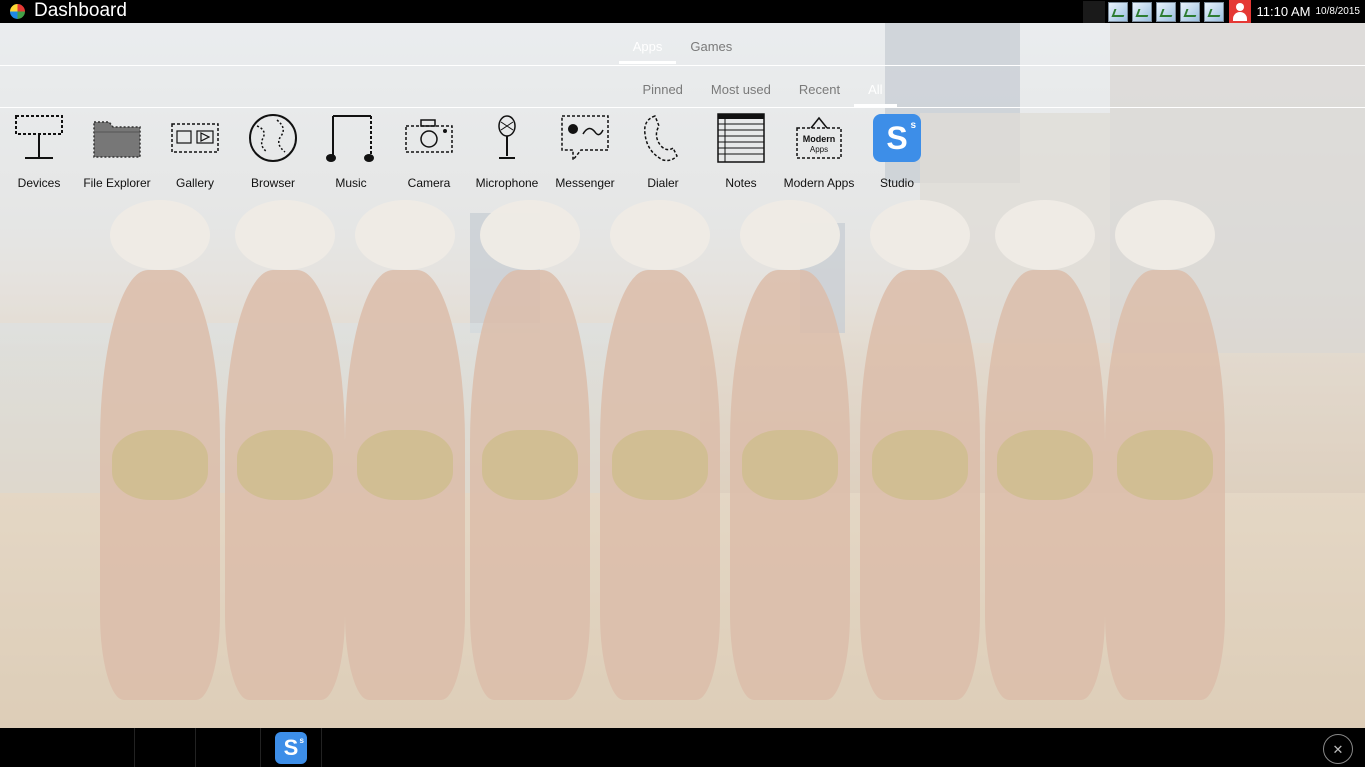 This screenshot has height=767, width=1365. What do you see at coordinates (819, 92) in the screenshot?
I see `tab-recent: Recent` at bounding box center [819, 92].